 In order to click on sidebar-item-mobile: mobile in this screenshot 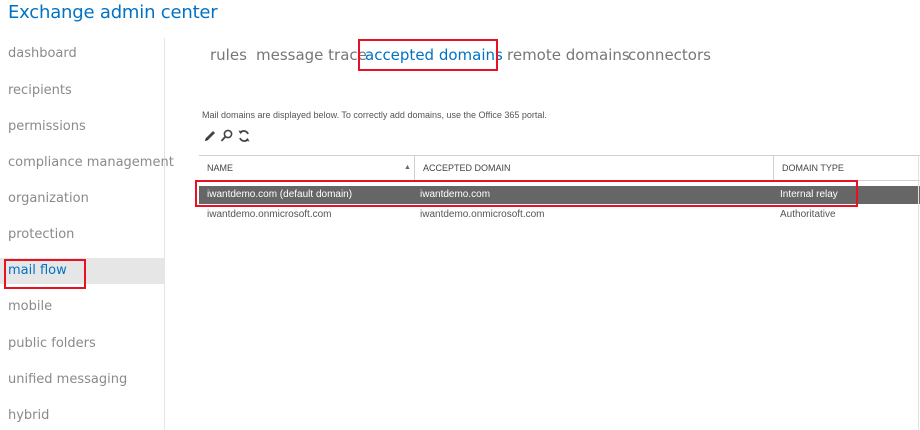, I will do `click(82, 307)`.